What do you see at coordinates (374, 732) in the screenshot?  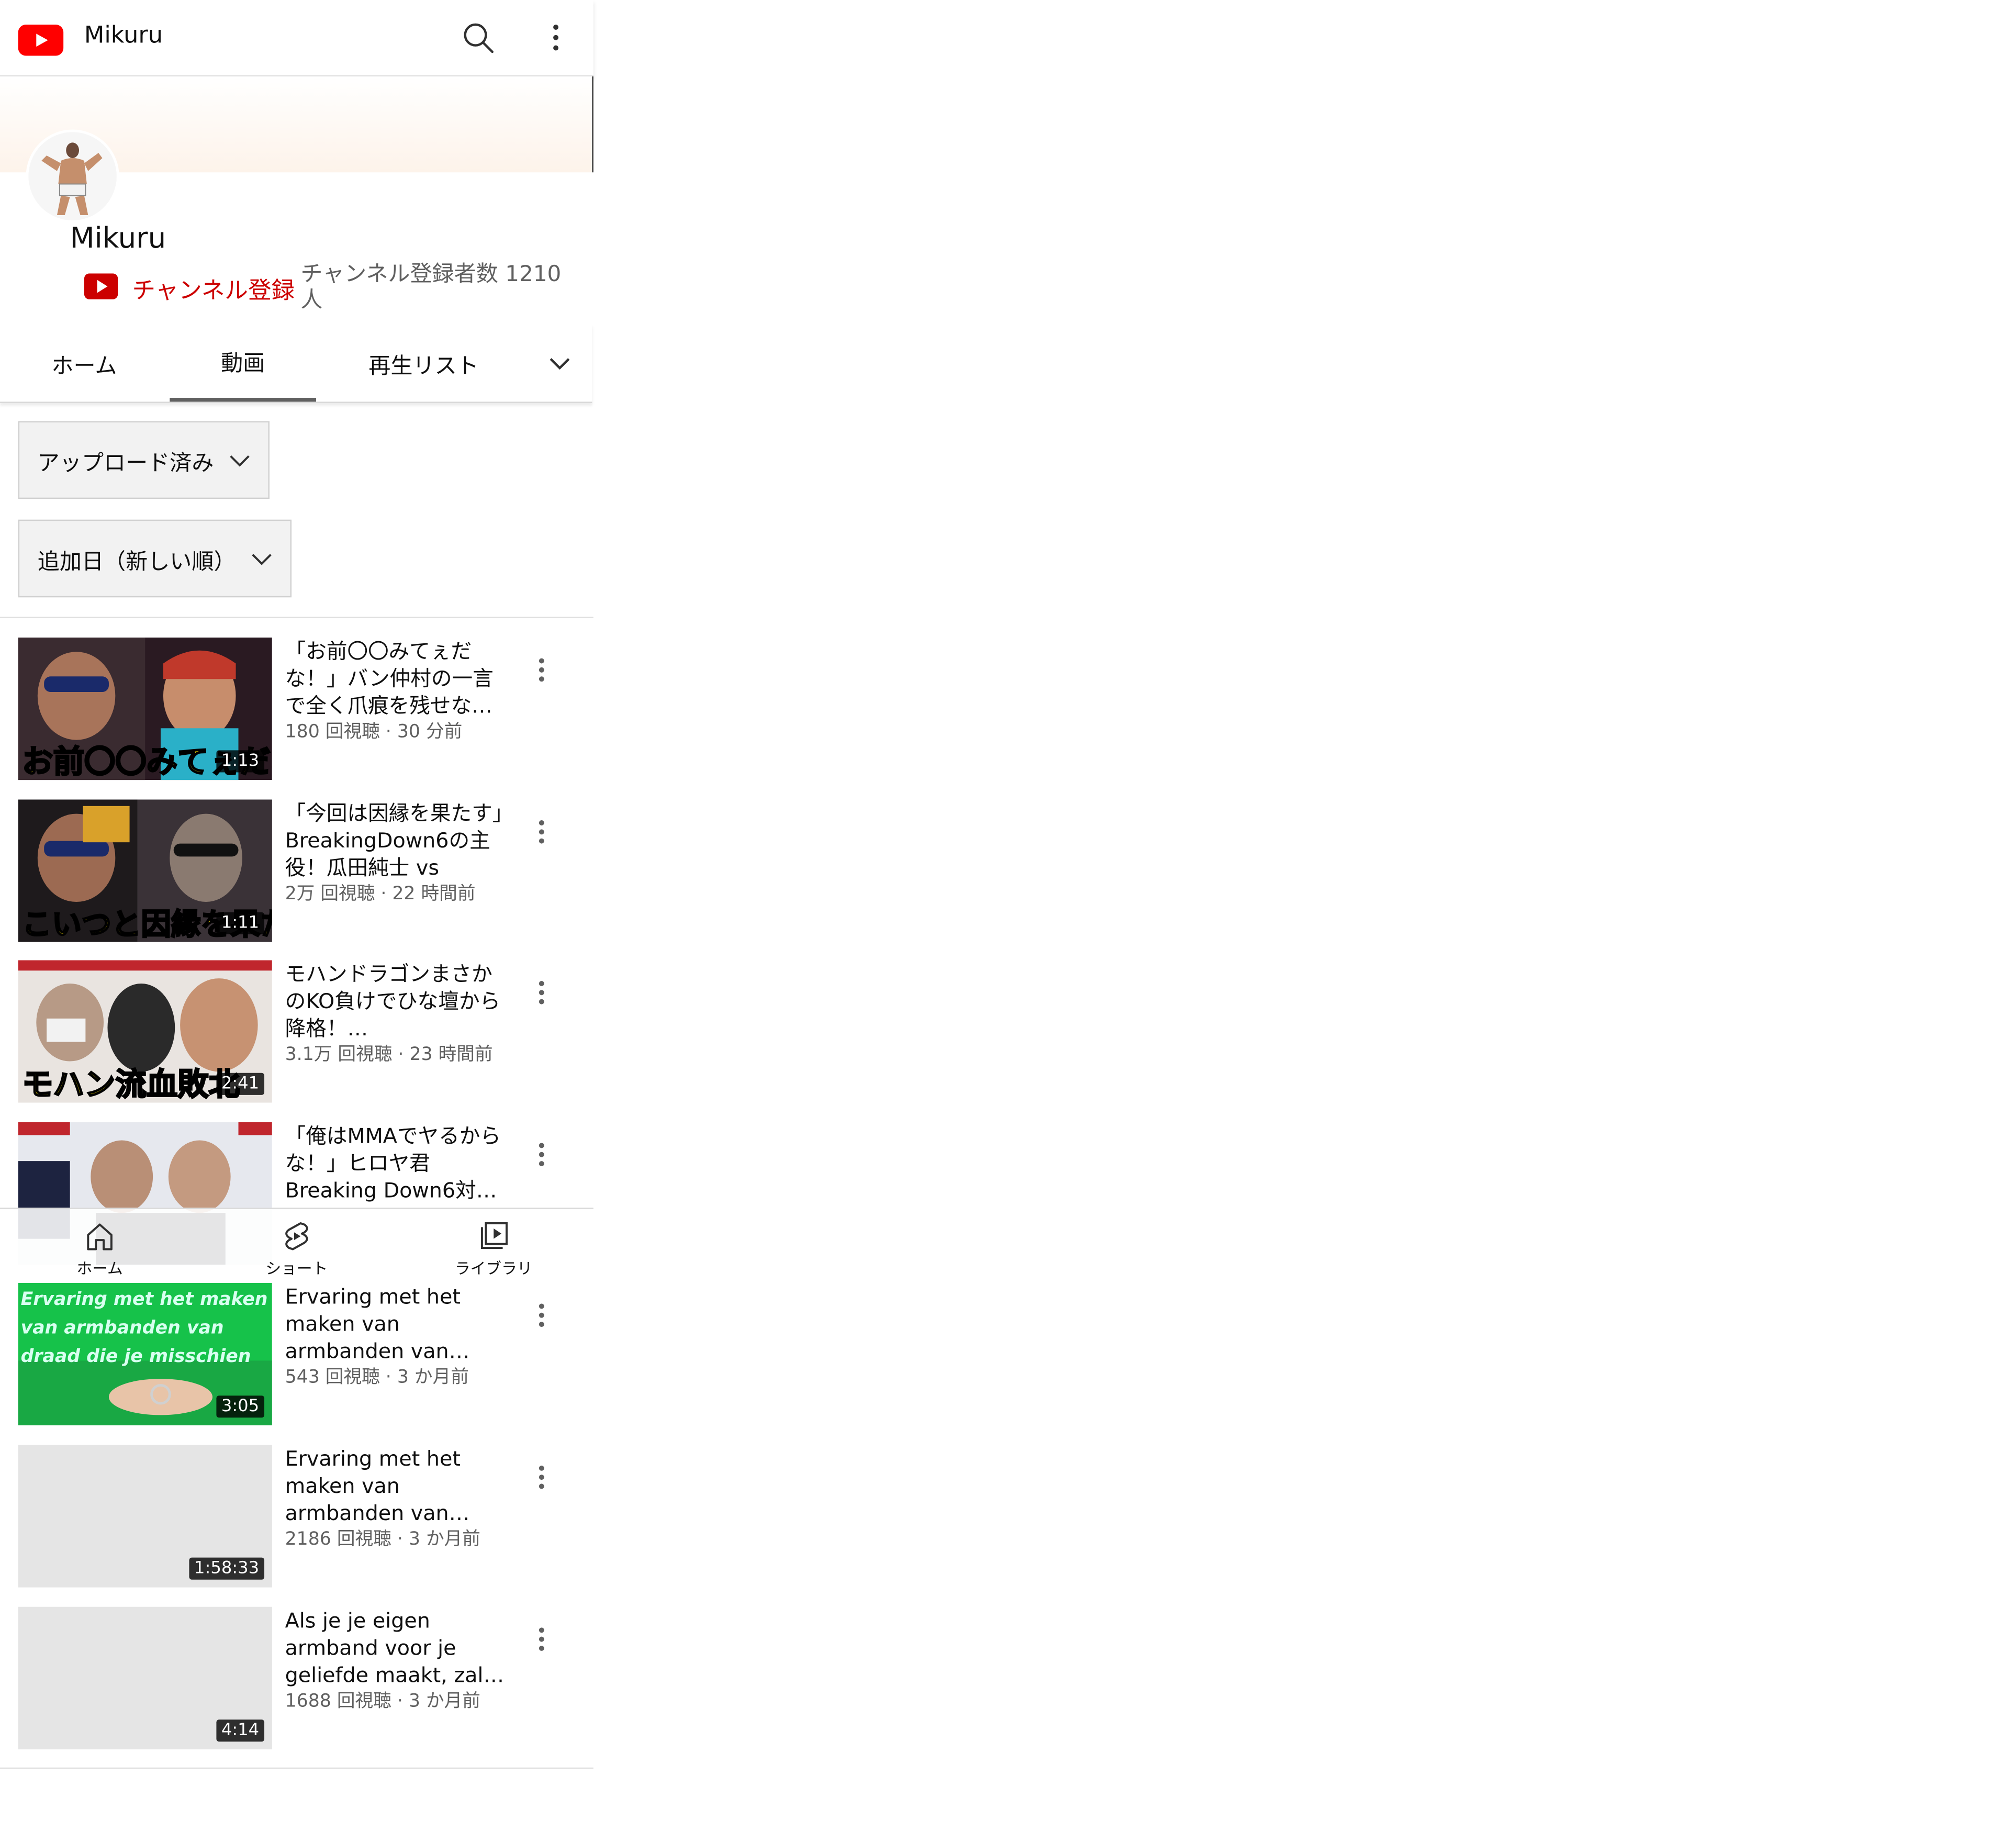 I see `video-meta: 180 回視聴 · 30 分前` at bounding box center [374, 732].